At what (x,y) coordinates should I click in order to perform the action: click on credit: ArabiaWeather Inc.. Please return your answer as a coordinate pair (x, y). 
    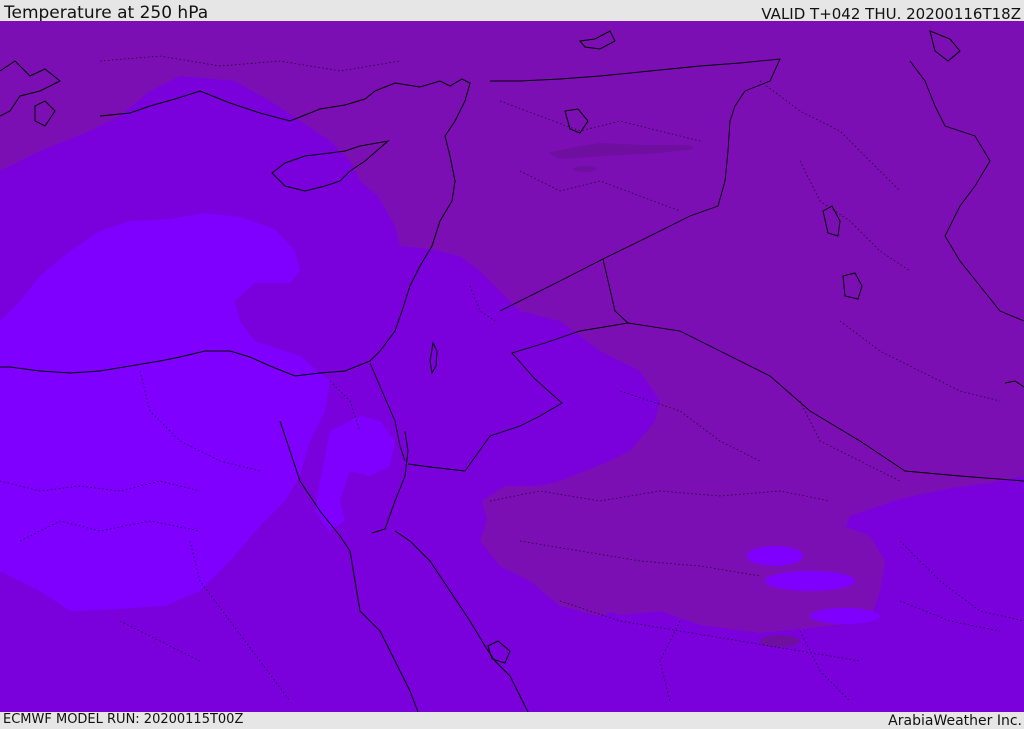
    Looking at the image, I should click on (955, 721).